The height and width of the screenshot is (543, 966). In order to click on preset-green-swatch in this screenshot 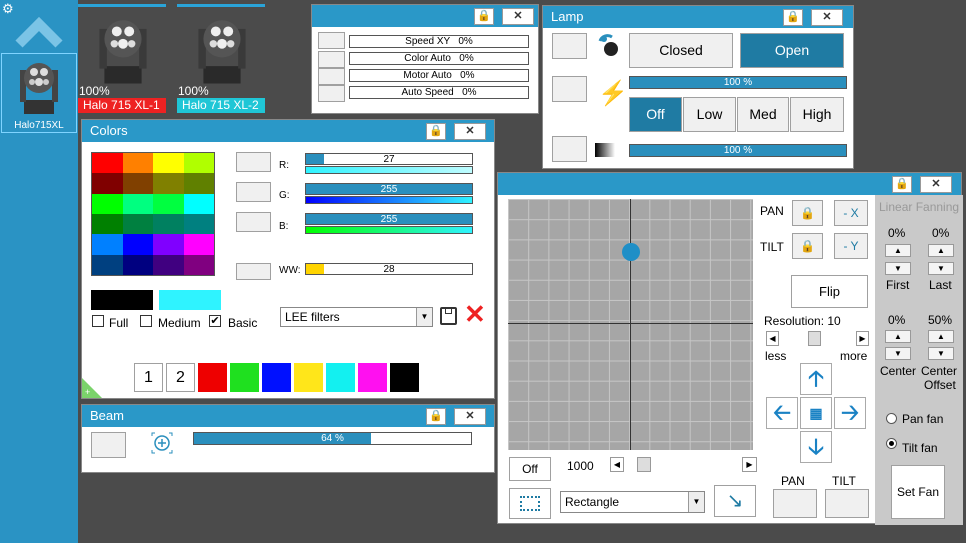, I will do `click(244, 377)`.